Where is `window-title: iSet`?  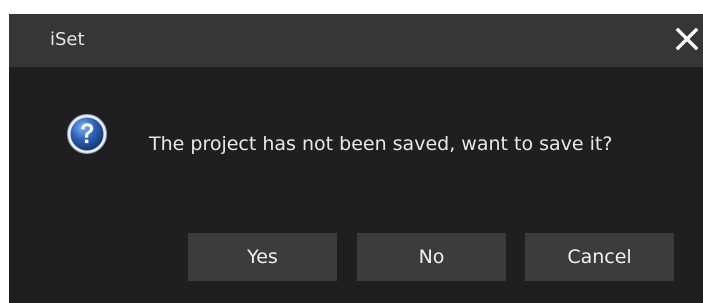 window-title: iSet is located at coordinates (67, 39).